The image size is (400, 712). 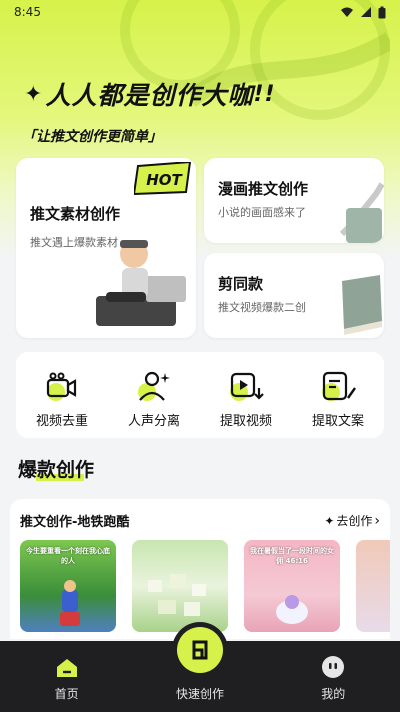 I want to click on tool-label: 提取文案, so click(x=337, y=421).